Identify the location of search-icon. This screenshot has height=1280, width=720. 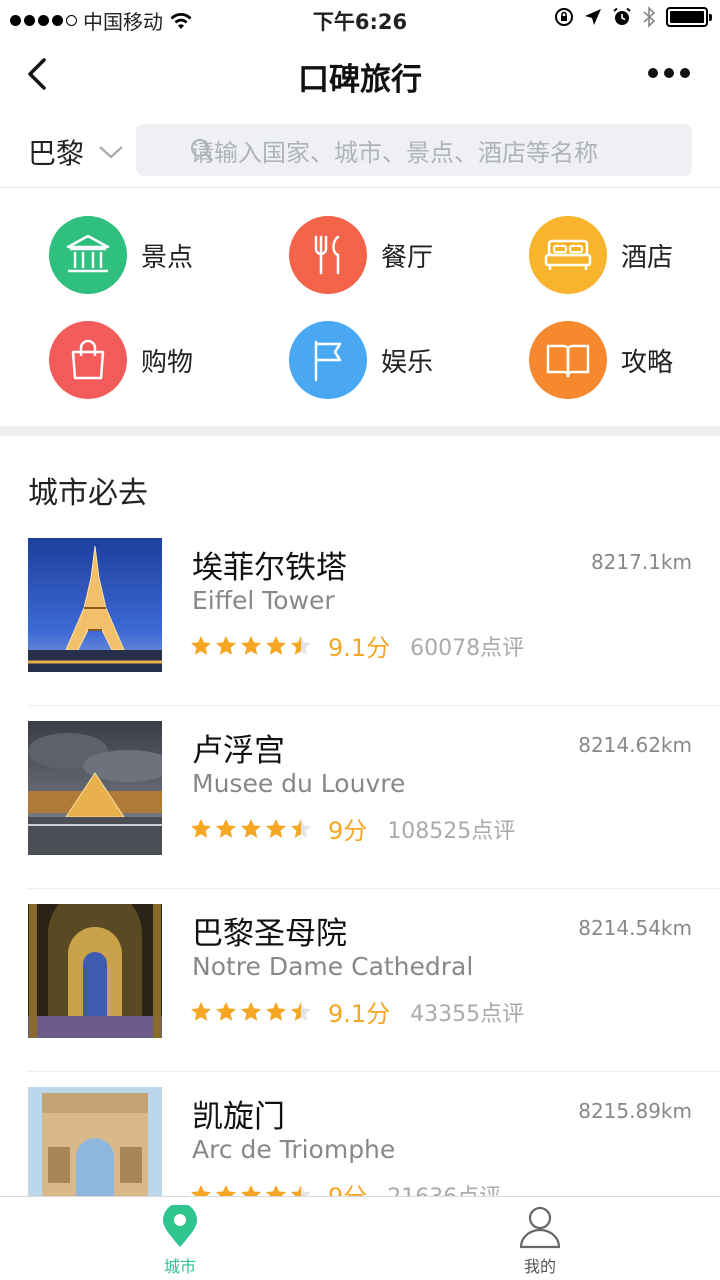
(202, 150).